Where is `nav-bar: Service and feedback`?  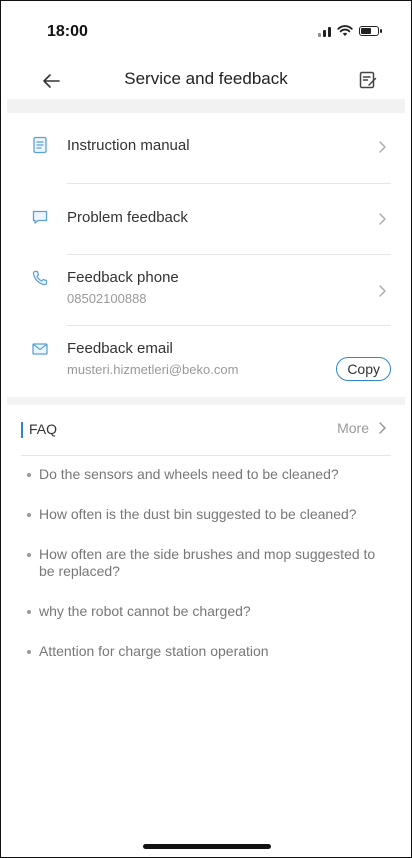
nav-bar: Service and feedback is located at coordinates (206, 81).